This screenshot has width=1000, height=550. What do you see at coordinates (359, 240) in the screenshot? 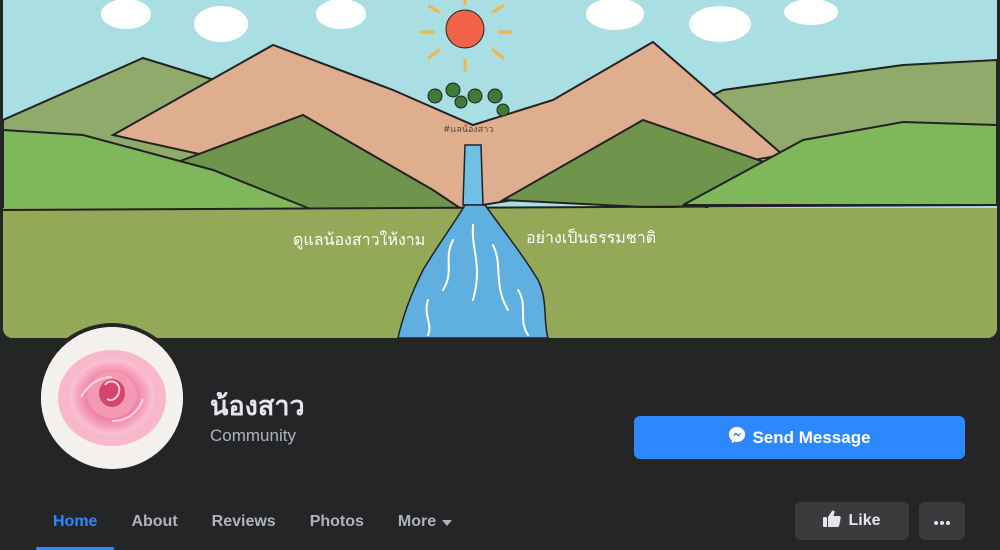
I see `cover-caption-left: ดูแลน้องสาวให้งาม` at bounding box center [359, 240].